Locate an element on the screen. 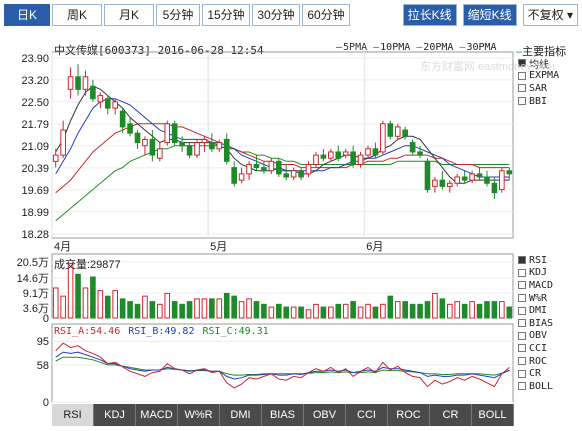 Image resolution: width=582 pixels, height=431 pixels. y-tick-label: 23.20 is located at coordinates (35, 81).